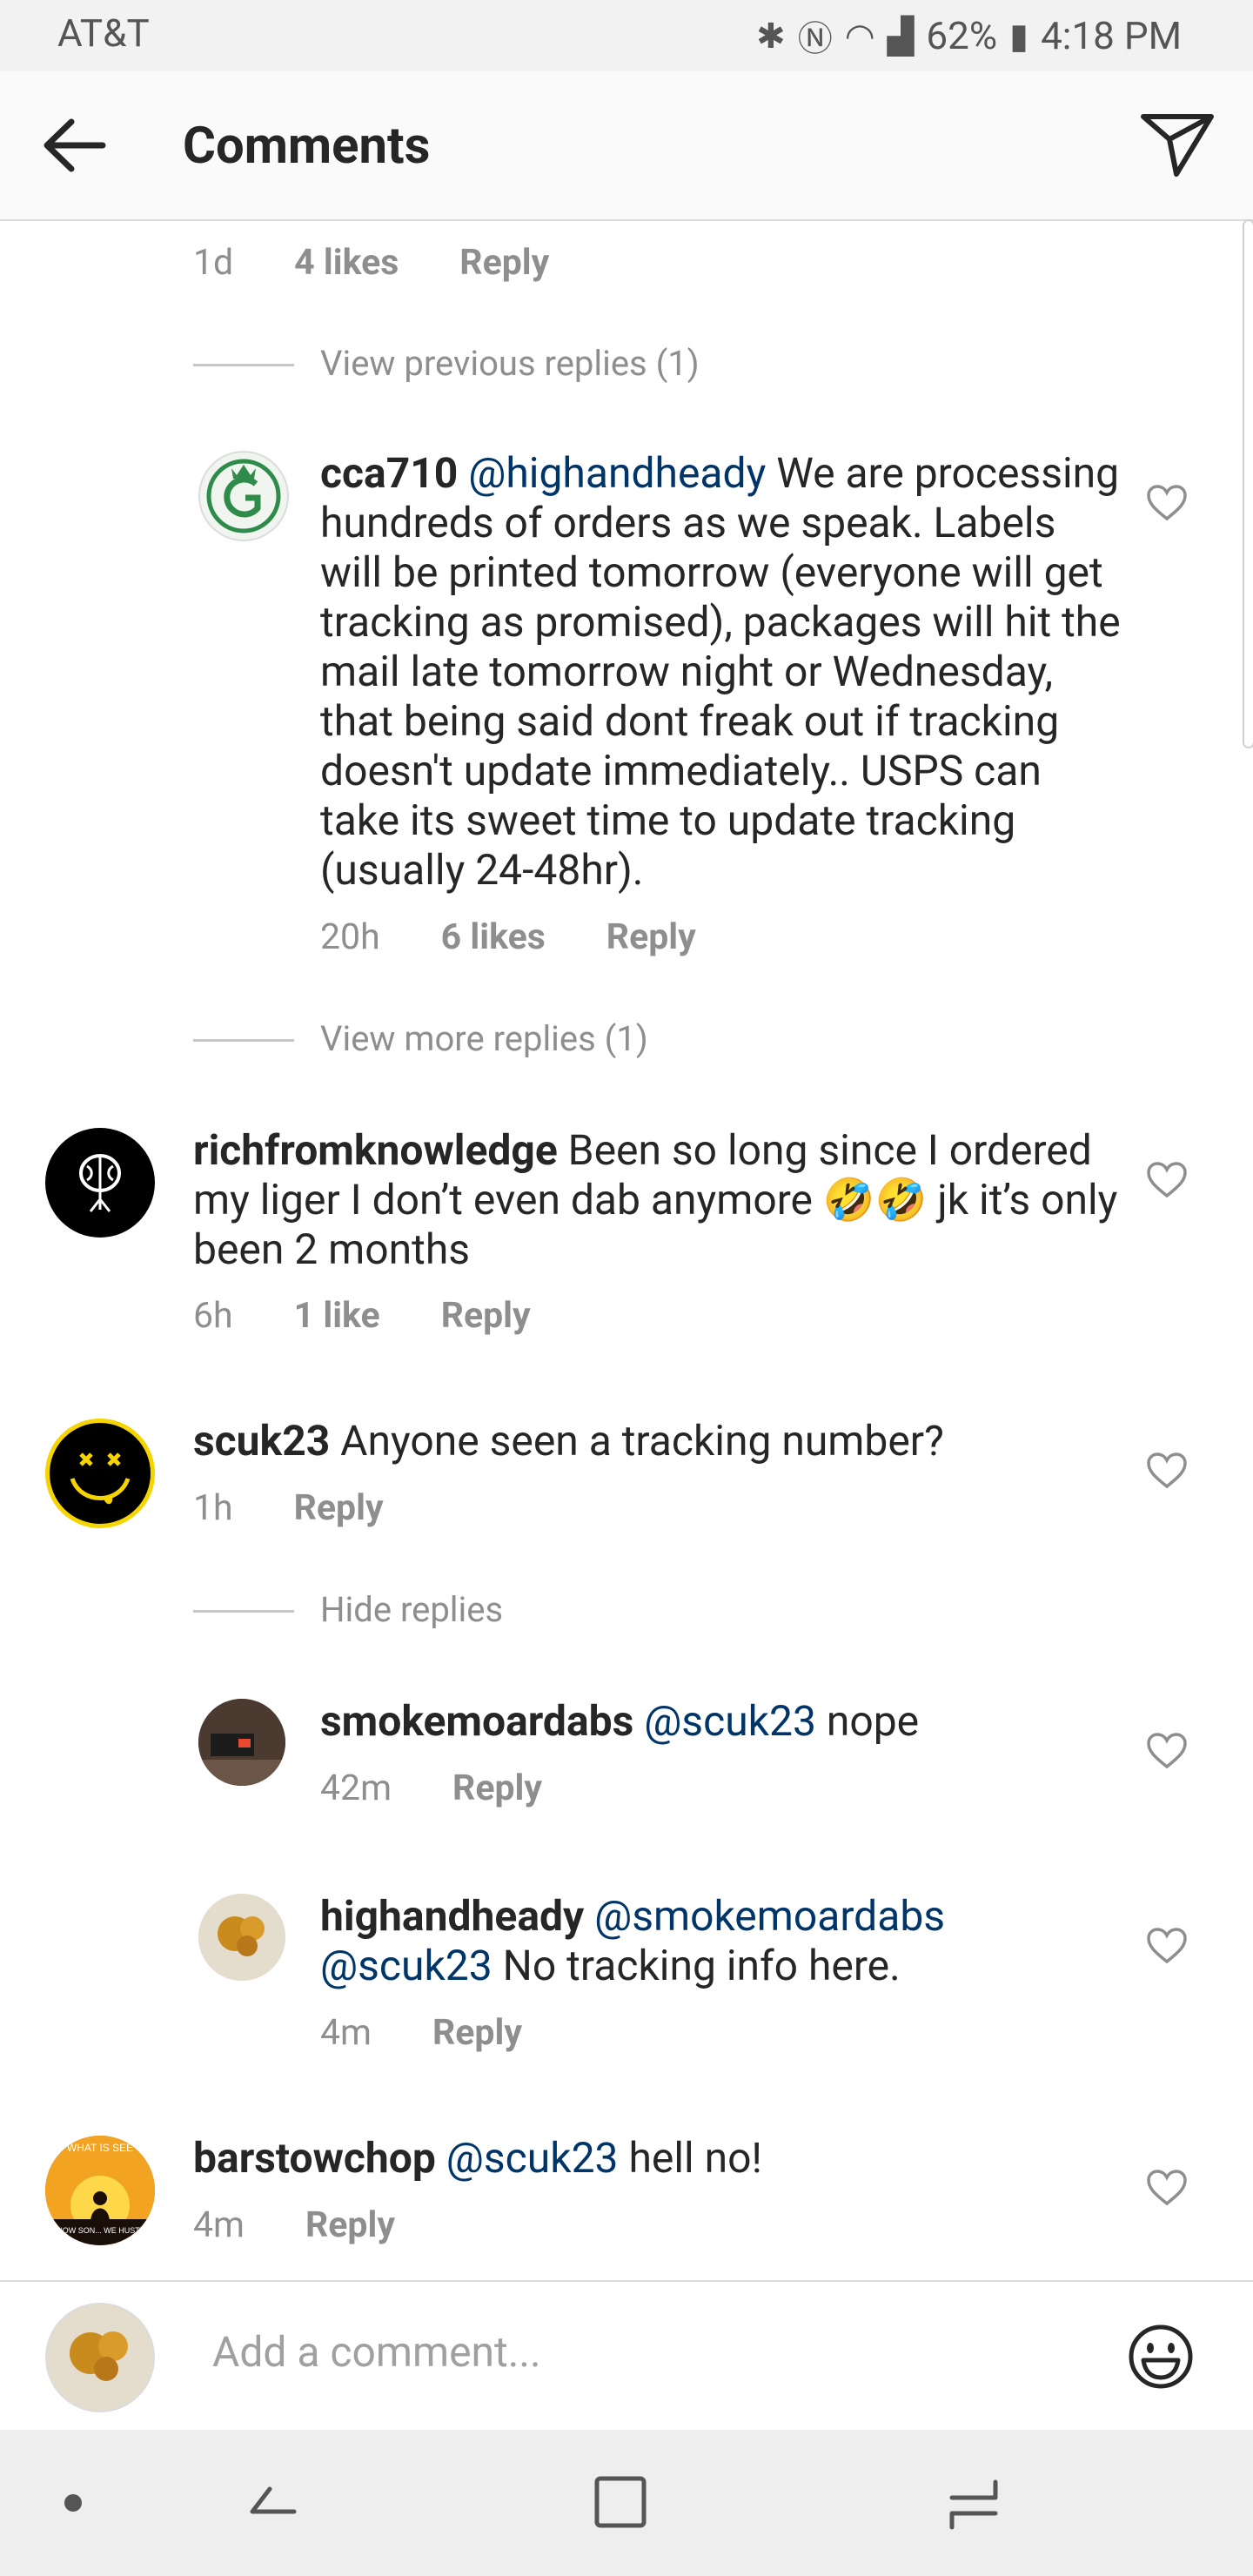  Describe the element at coordinates (1111, 35) in the screenshot. I see `clock: 4:18 PM` at that location.